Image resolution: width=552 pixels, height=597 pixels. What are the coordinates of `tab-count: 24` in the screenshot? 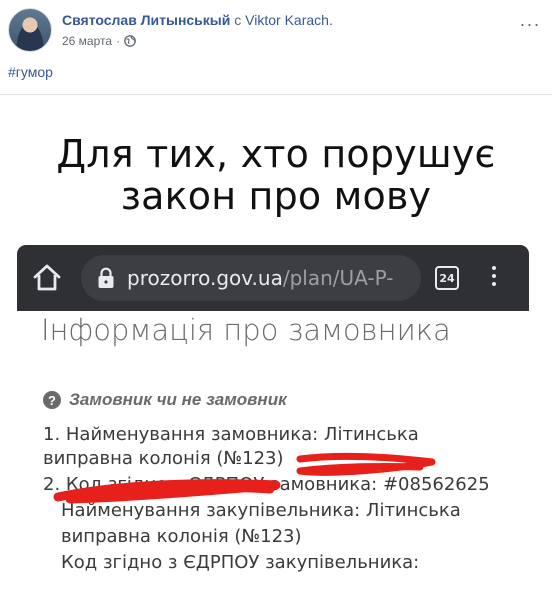 It's located at (447, 278).